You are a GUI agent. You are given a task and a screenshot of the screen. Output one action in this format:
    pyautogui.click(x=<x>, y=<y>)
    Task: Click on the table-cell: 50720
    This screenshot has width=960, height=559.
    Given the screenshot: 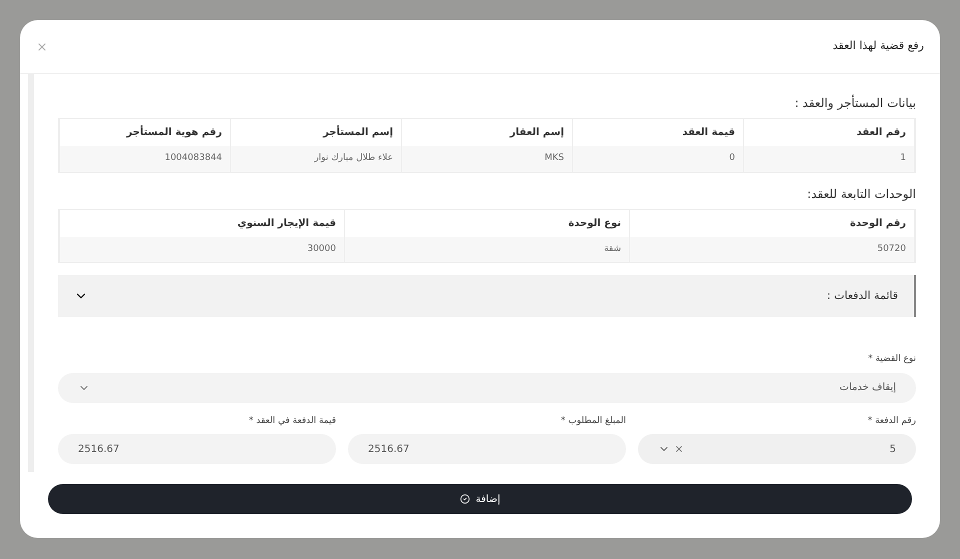 What is the action you would take?
    pyautogui.click(x=771, y=249)
    